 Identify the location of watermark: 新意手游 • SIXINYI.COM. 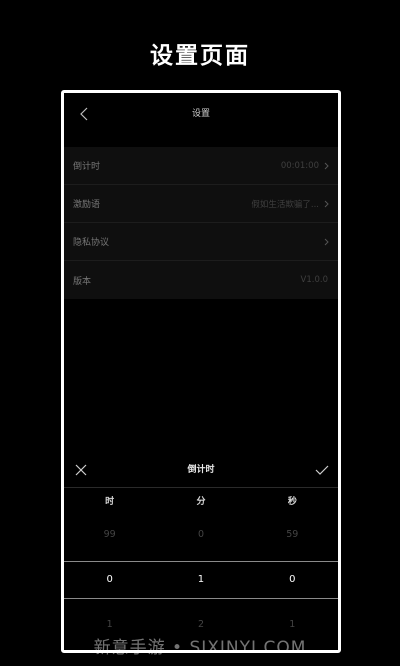
(200, 648).